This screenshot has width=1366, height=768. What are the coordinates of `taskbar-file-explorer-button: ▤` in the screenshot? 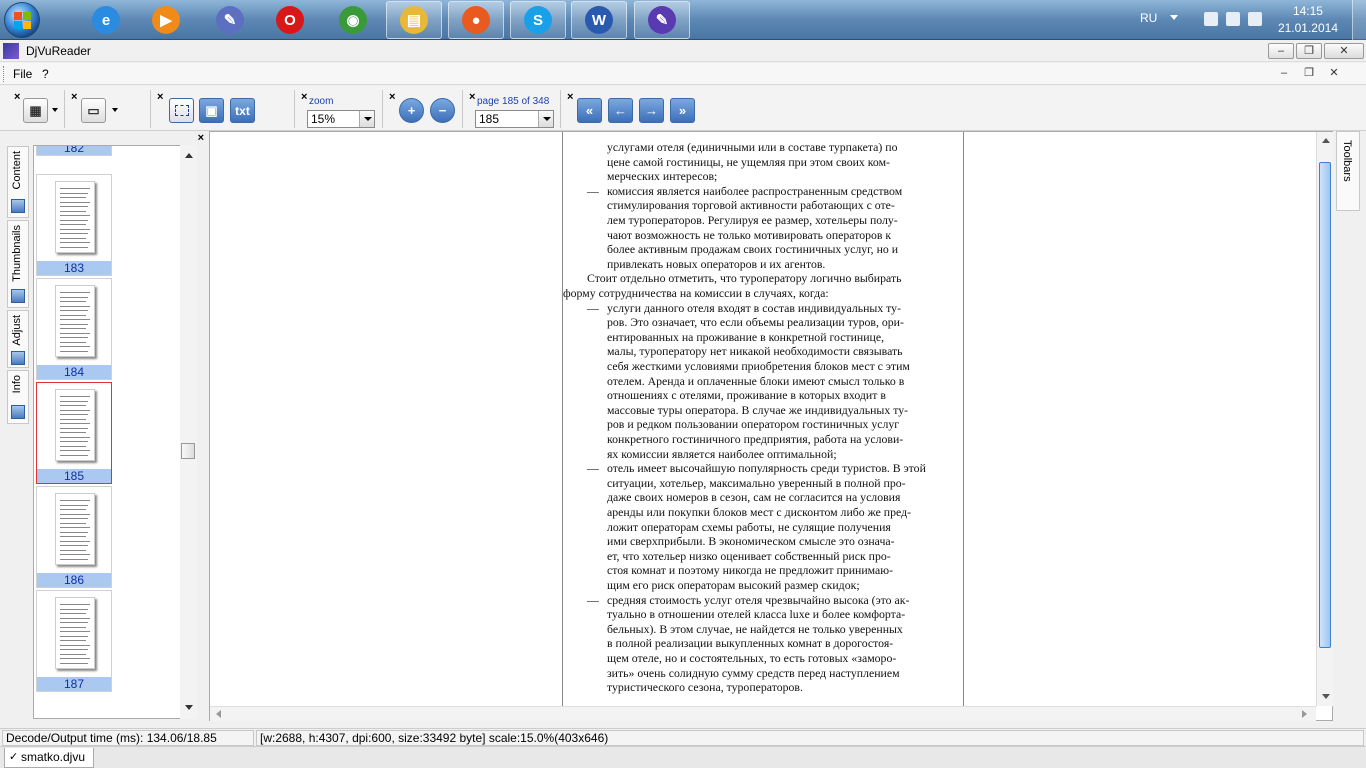 It's located at (414, 20).